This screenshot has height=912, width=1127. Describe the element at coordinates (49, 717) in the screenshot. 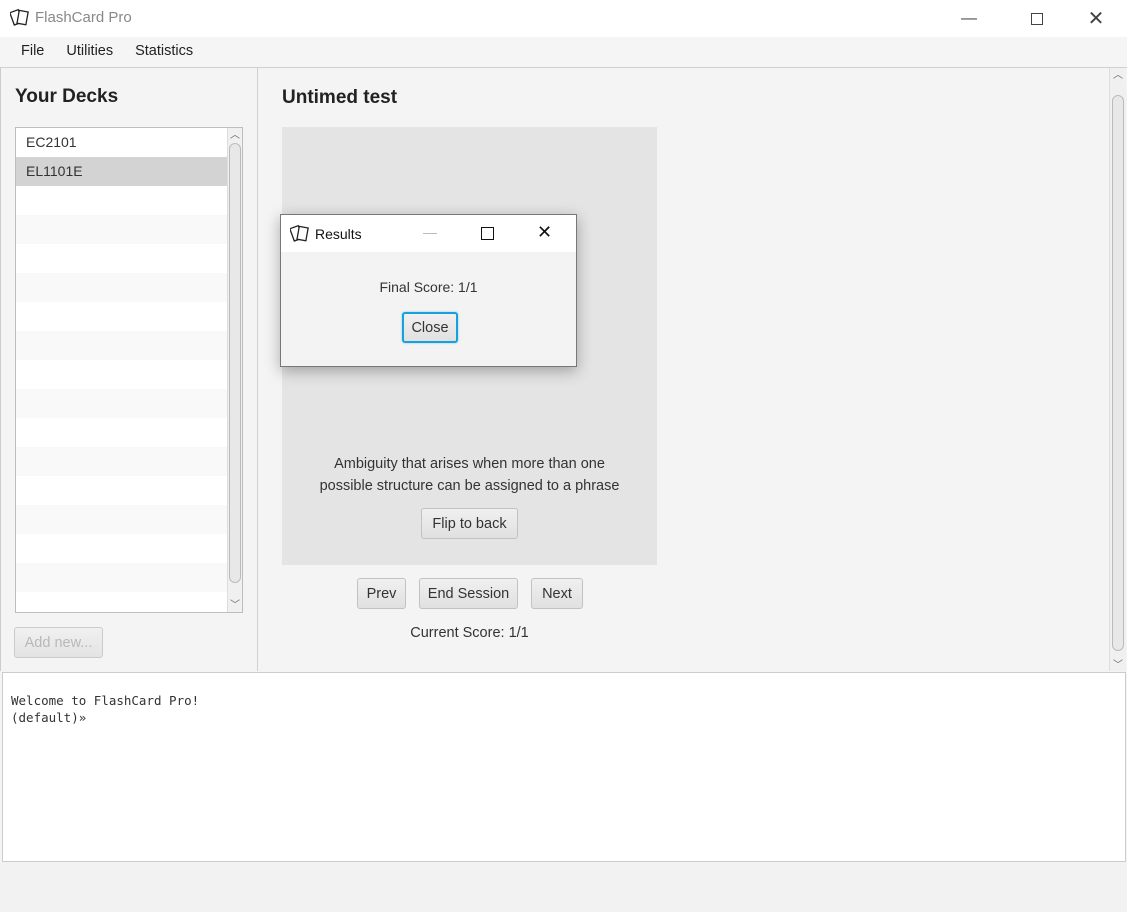

I see `console-prompt: (default)»` at that location.